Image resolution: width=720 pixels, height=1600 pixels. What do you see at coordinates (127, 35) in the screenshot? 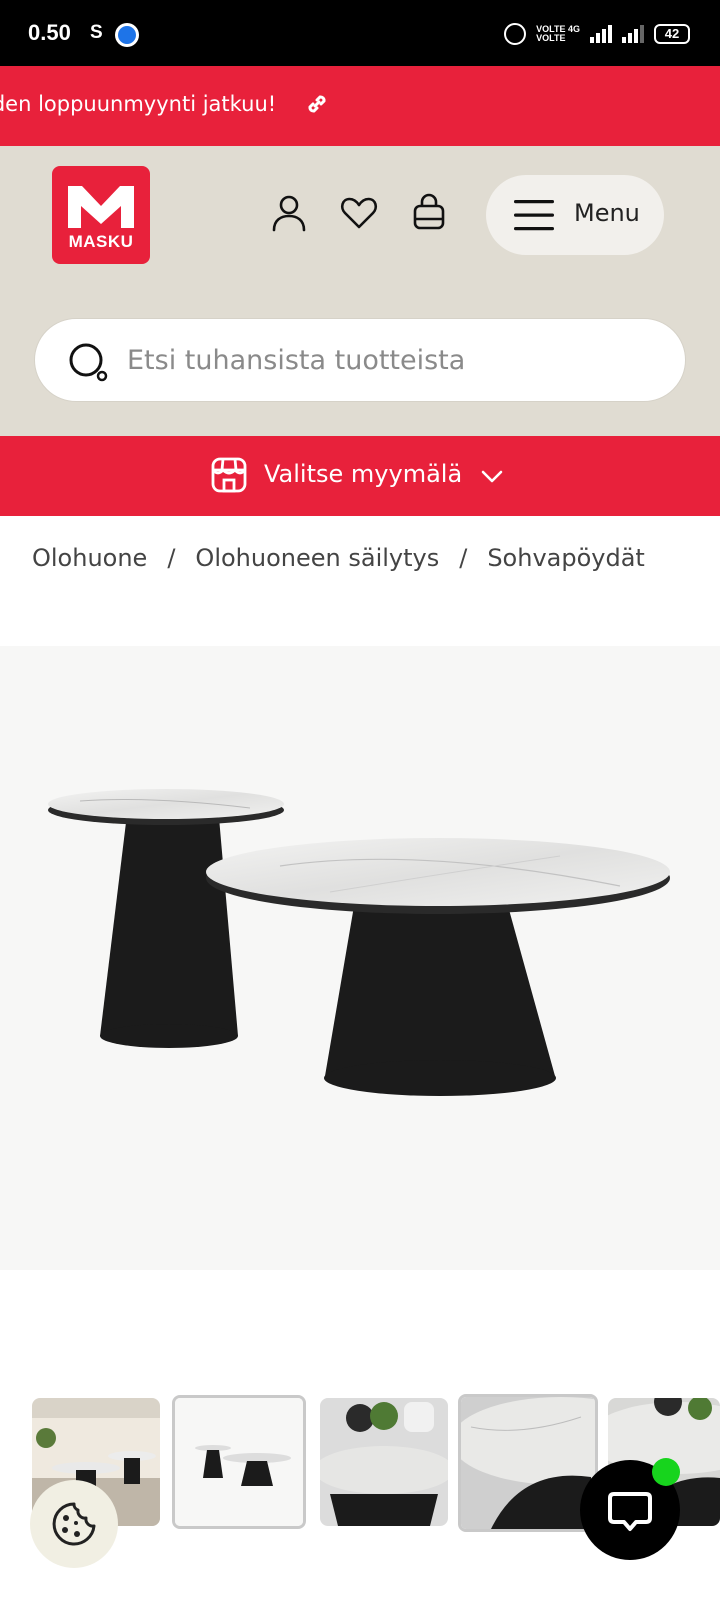
I see `messenger-icon` at bounding box center [127, 35].